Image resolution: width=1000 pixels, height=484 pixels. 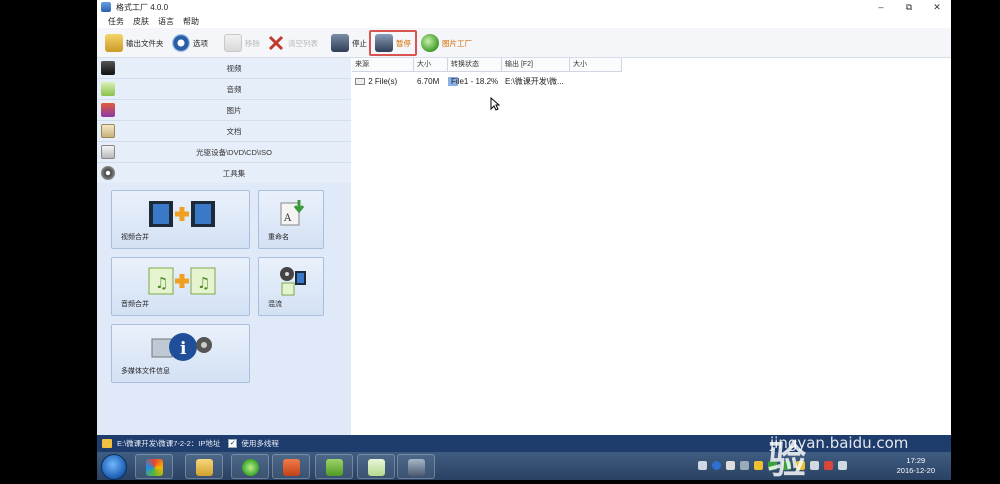 What do you see at coordinates (384, 43) in the screenshot?
I see `pause-icon` at bounding box center [384, 43].